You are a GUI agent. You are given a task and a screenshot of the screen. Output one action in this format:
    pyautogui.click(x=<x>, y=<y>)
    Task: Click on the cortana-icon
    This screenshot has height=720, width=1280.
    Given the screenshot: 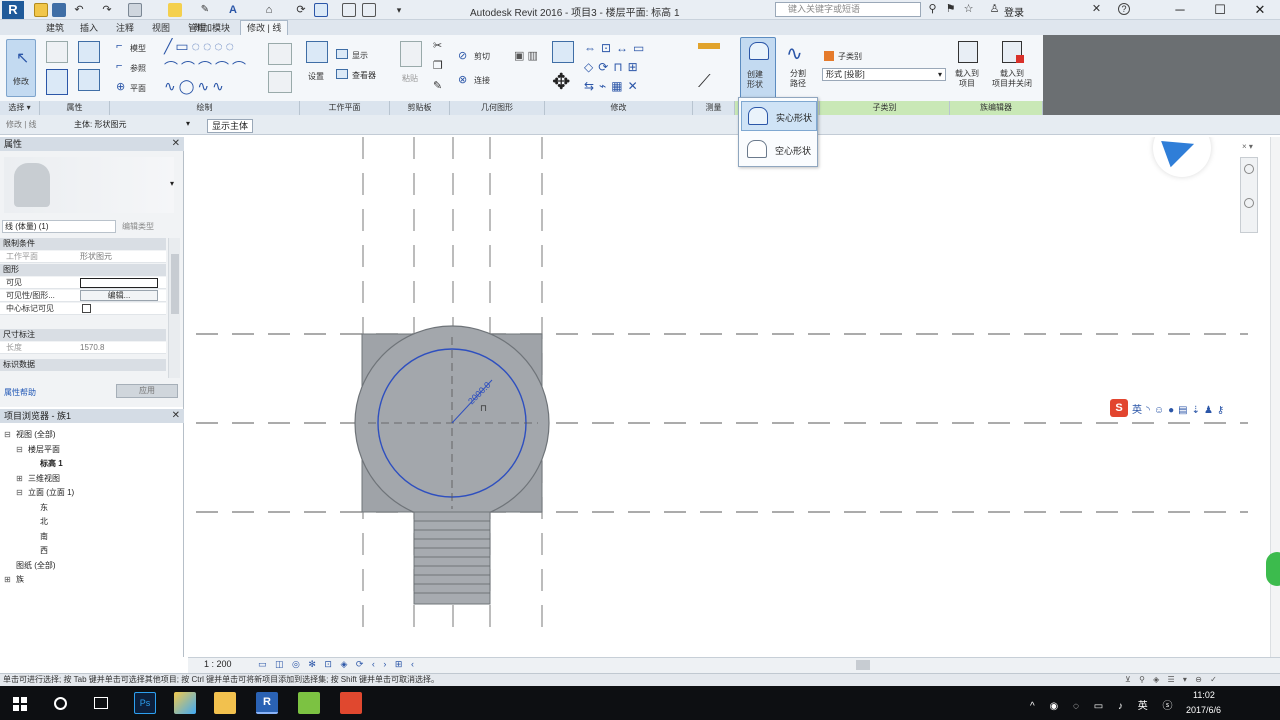 What is the action you would take?
    pyautogui.click(x=60, y=703)
    